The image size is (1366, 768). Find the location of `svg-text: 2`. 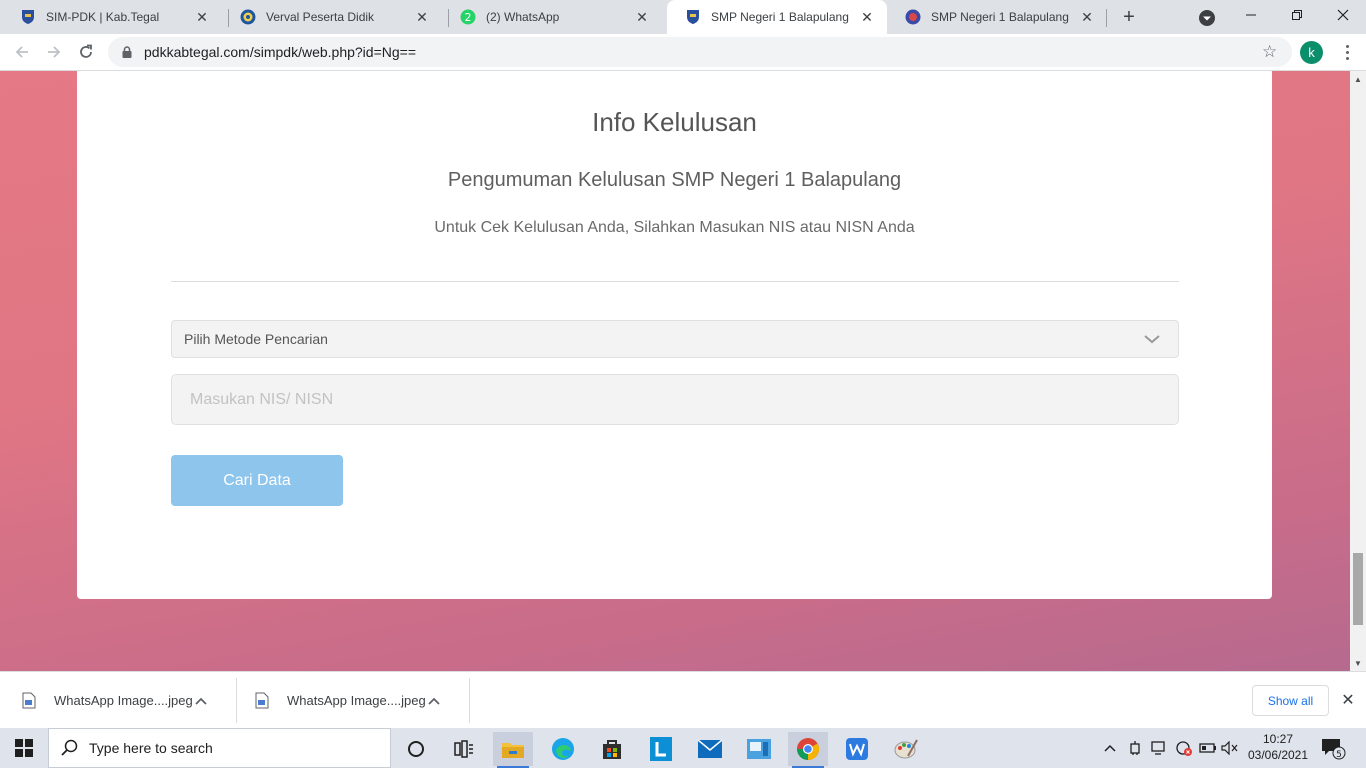

svg-text: 2 is located at coordinates (468, 17).